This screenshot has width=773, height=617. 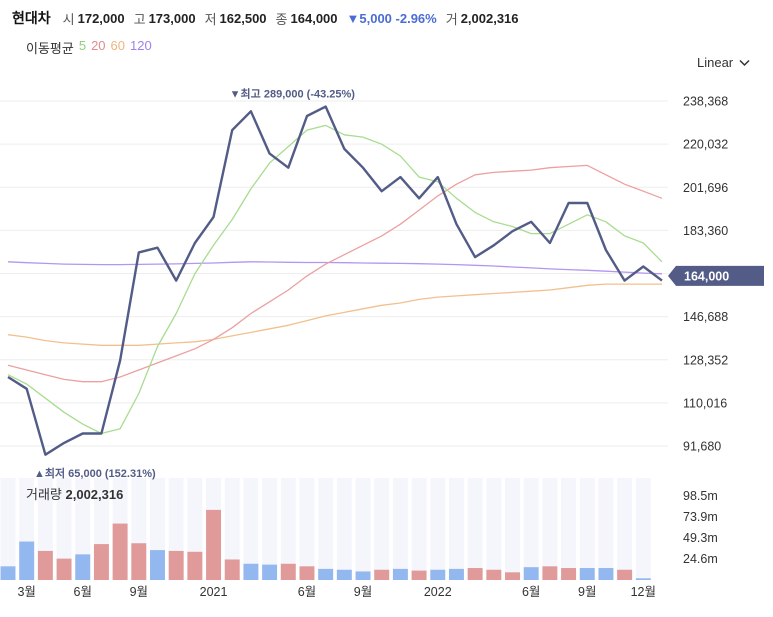 I want to click on volume-tick-label: 24.6m, so click(x=700, y=559).